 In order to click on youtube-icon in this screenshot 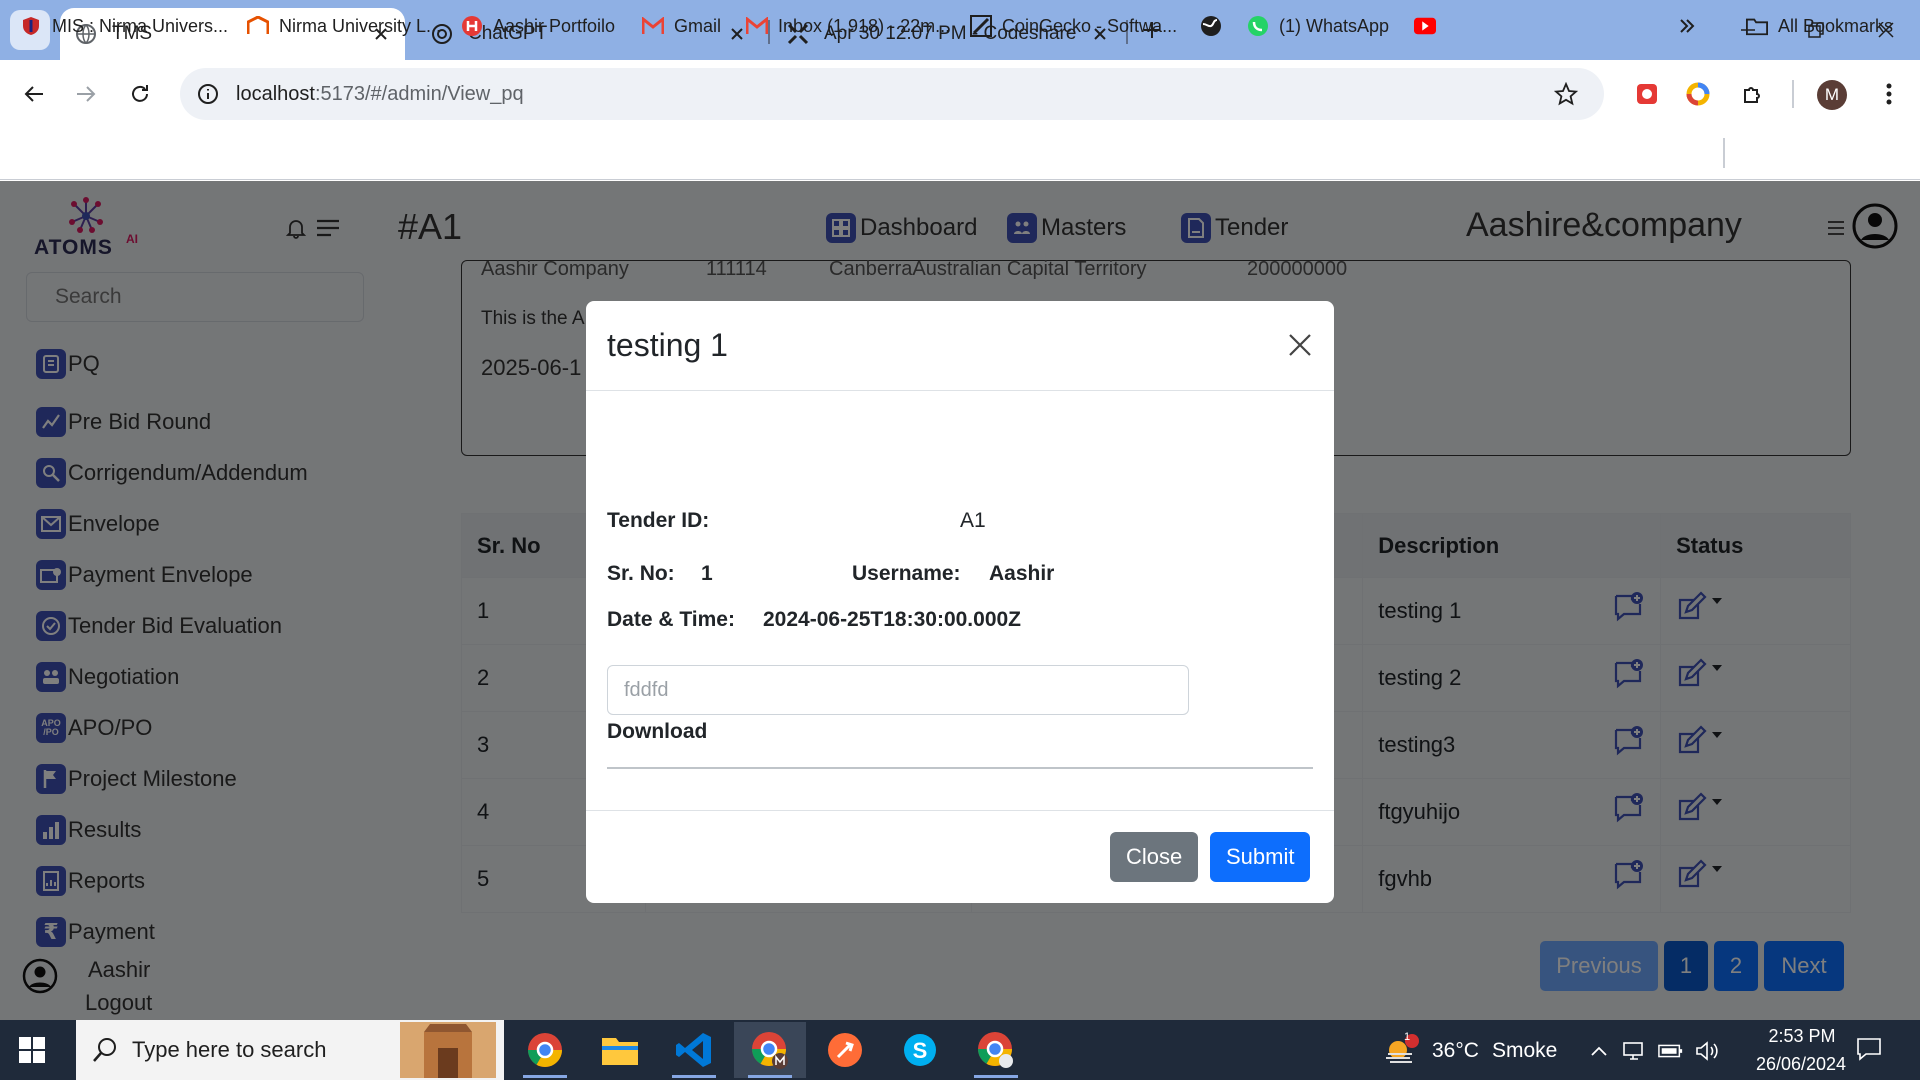, I will do `click(1425, 26)`.